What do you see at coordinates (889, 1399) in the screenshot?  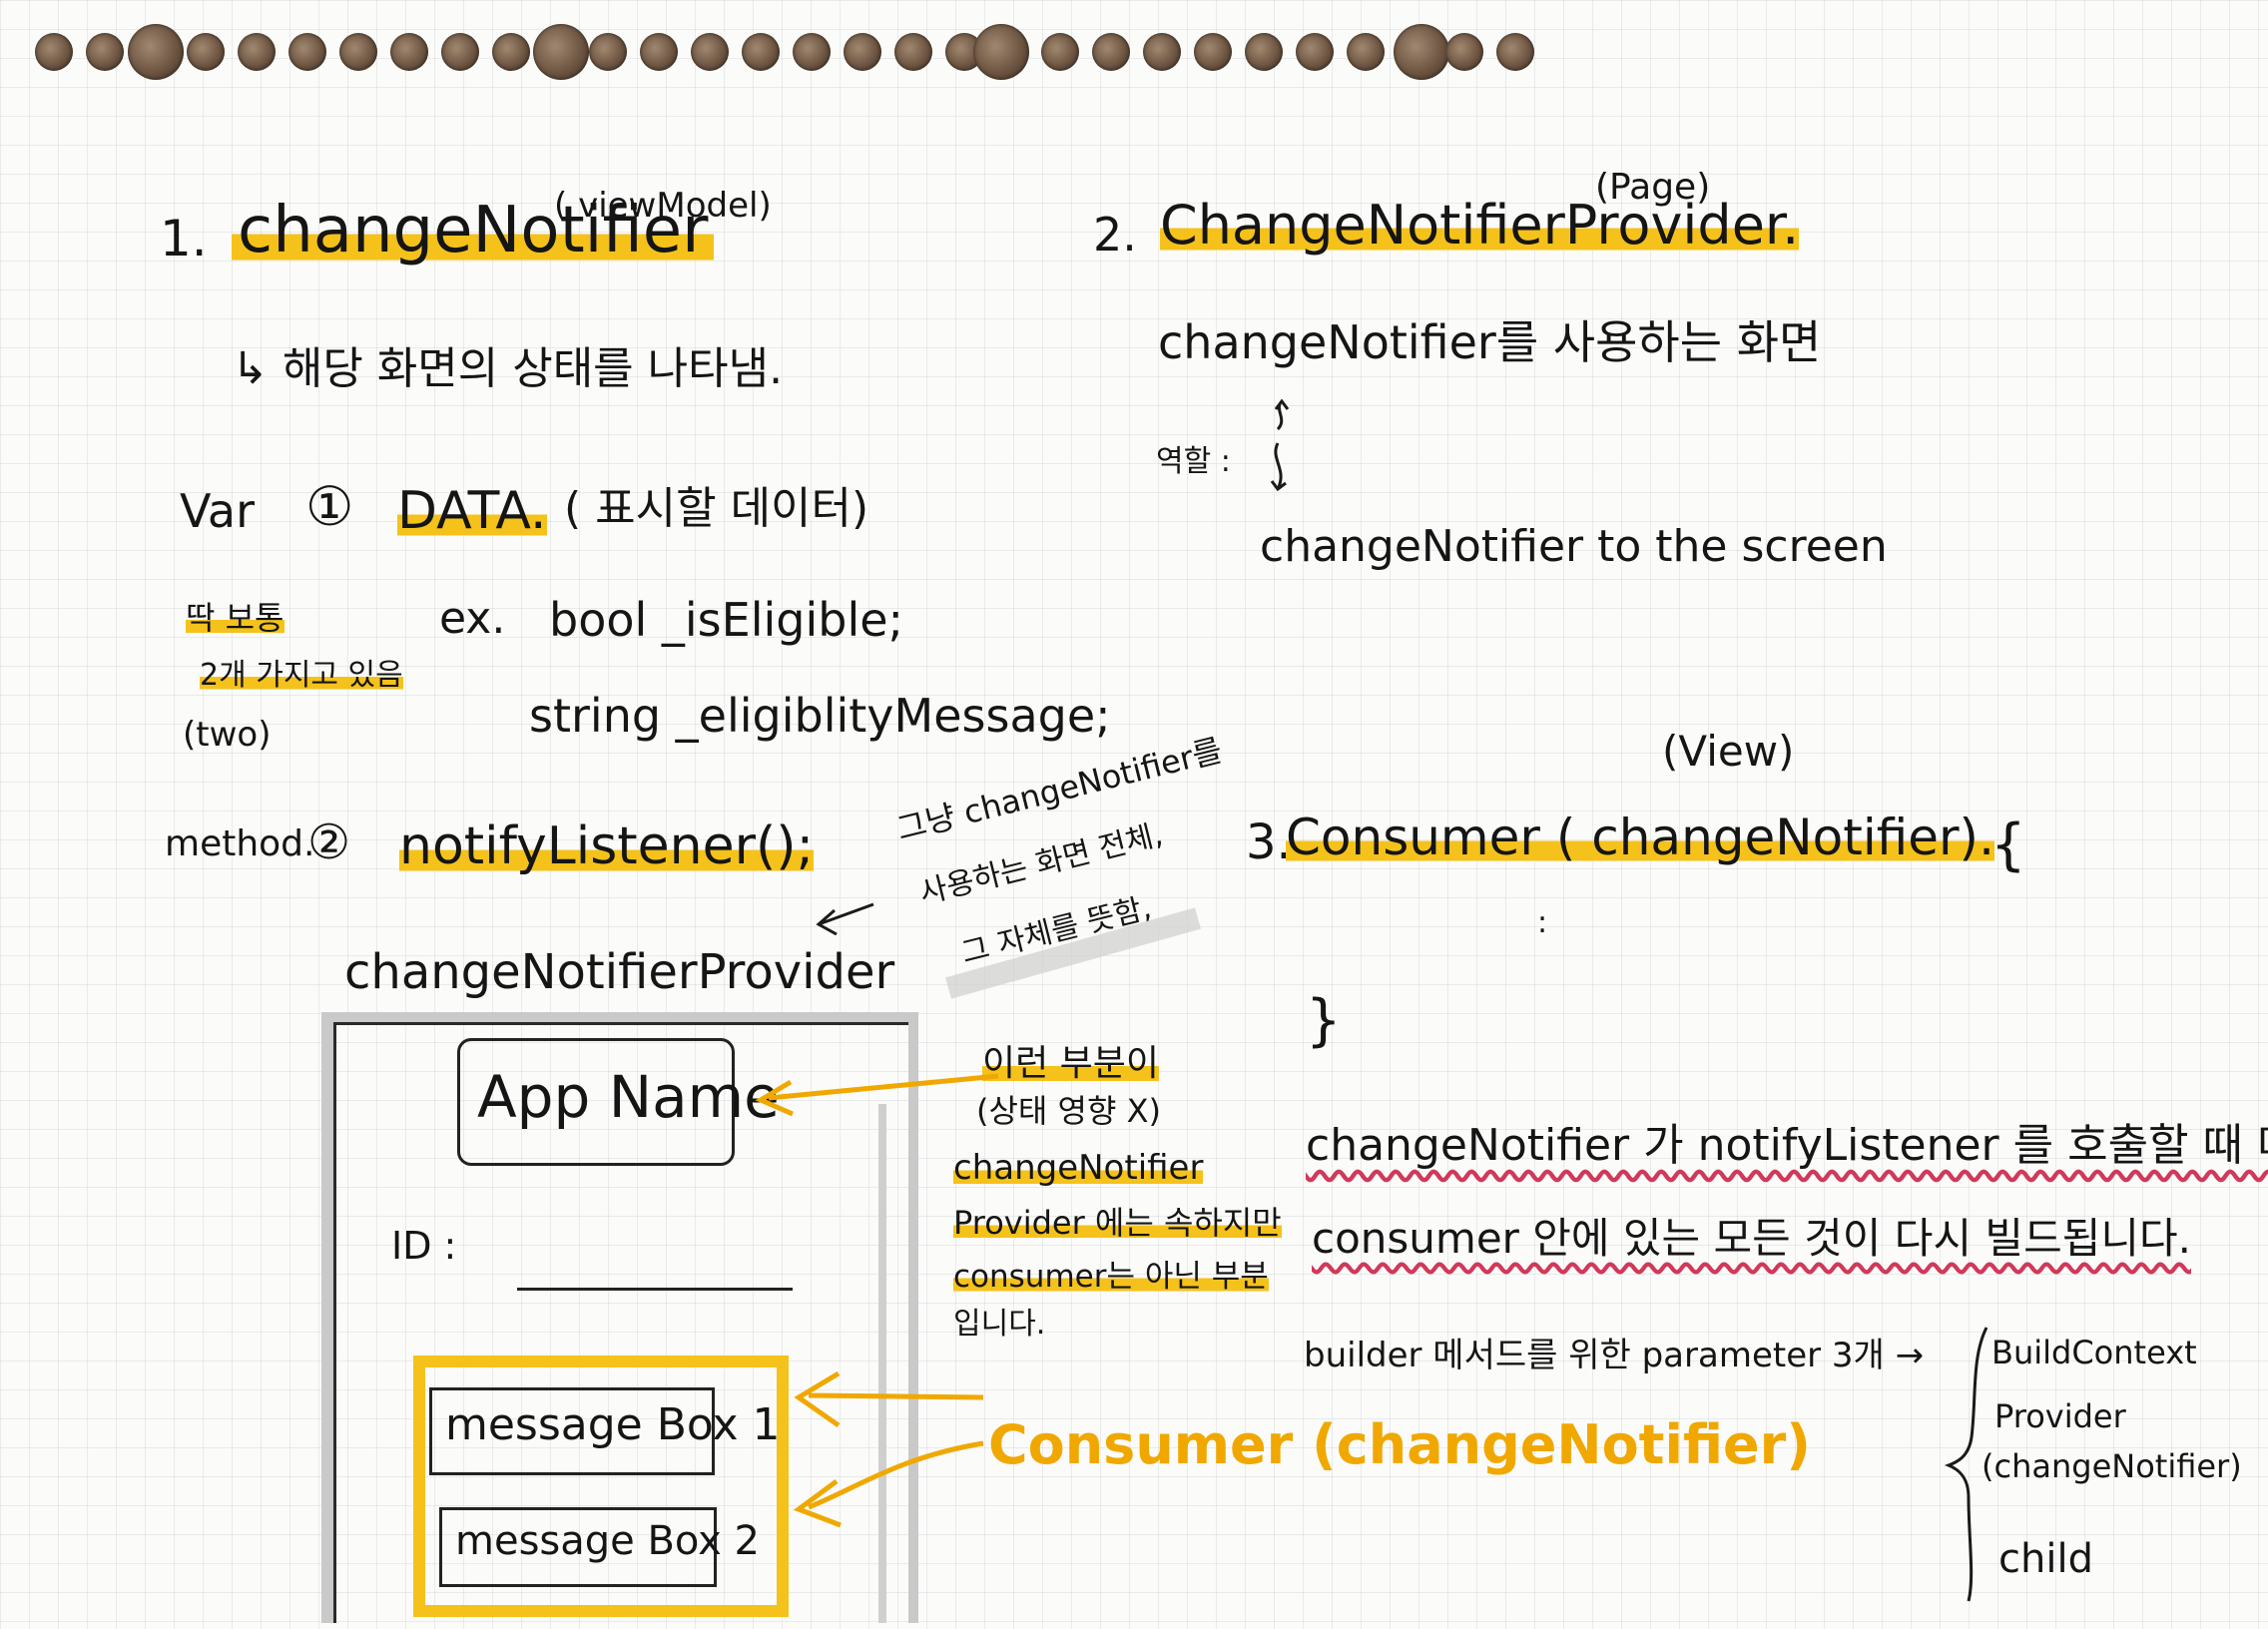 I see `consumer-arrow-1-icon` at bounding box center [889, 1399].